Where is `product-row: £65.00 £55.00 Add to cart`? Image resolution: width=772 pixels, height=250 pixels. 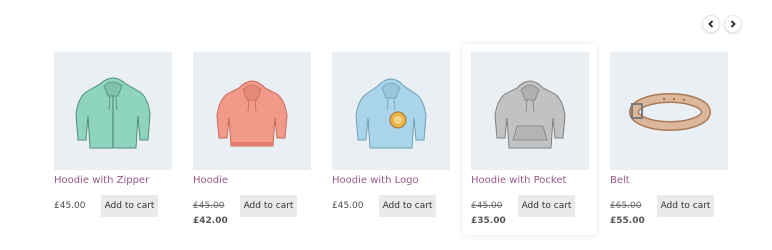 product-row: £65.00 £55.00 Add to cart is located at coordinates (662, 212).